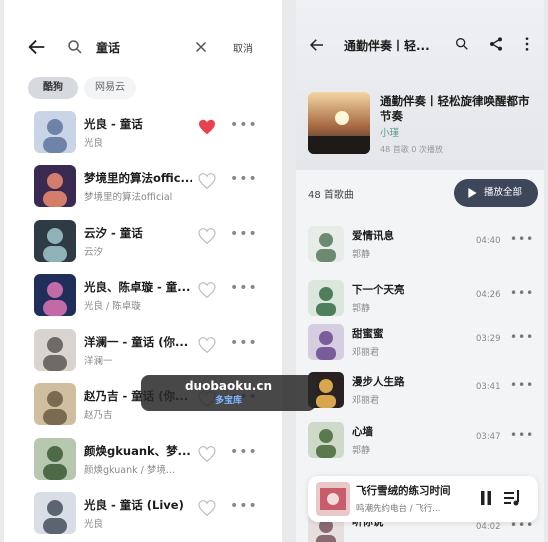 The width and height of the screenshot is (548, 542). What do you see at coordinates (420, 344) in the screenshot?
I see `song-row: 甜蜜蜜邓丽君 03:29 •••` at bounding box center [420, 344].